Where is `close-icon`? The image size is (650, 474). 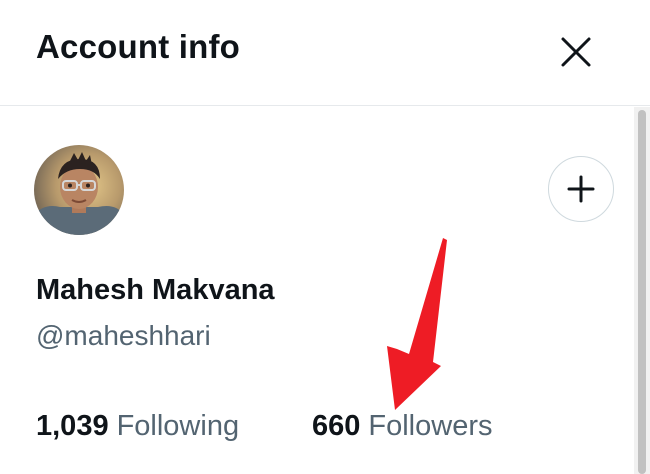 close-icon is located at coordinates (576, 52).